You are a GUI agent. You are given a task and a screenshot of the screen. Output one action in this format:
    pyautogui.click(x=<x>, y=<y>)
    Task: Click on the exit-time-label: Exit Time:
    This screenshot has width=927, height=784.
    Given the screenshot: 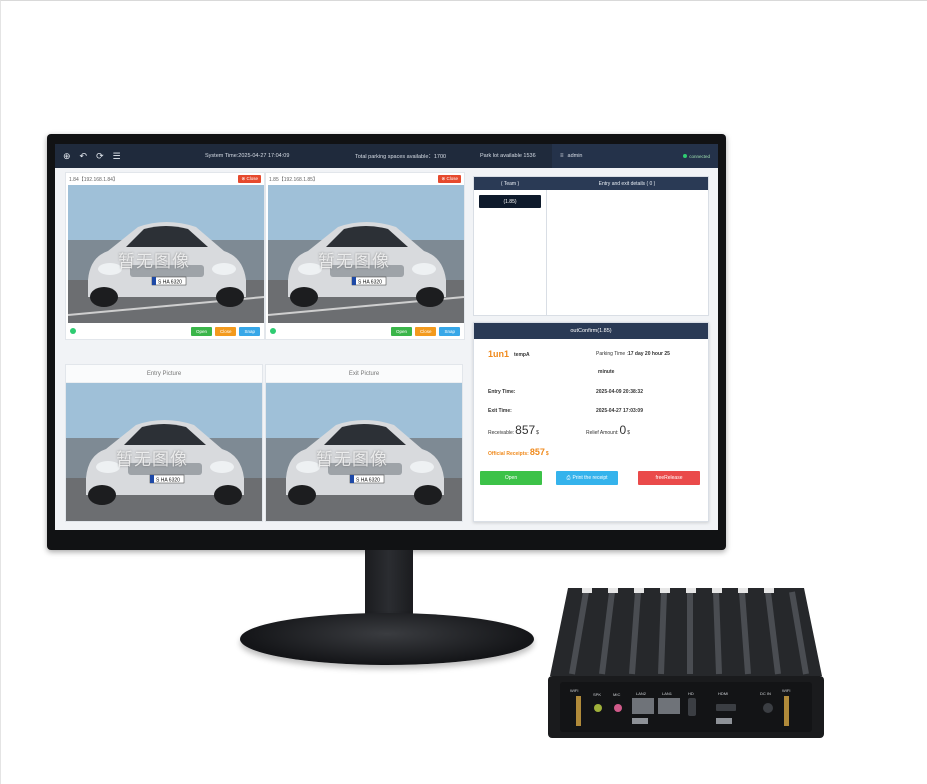 What is the action you would take?
    pyautogui.click(x=500, y=411)
    